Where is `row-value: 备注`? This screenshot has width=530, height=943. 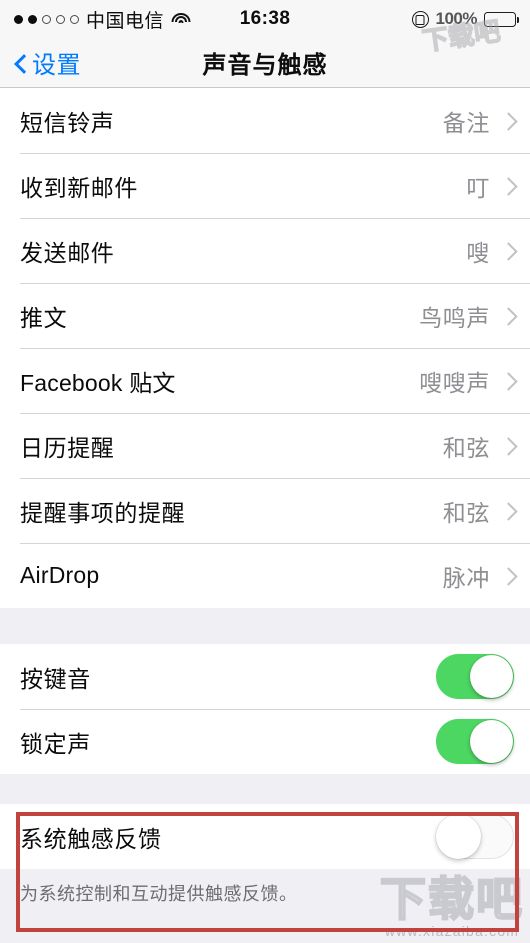 row-value: 备注 is located at coordinates (466, 122).